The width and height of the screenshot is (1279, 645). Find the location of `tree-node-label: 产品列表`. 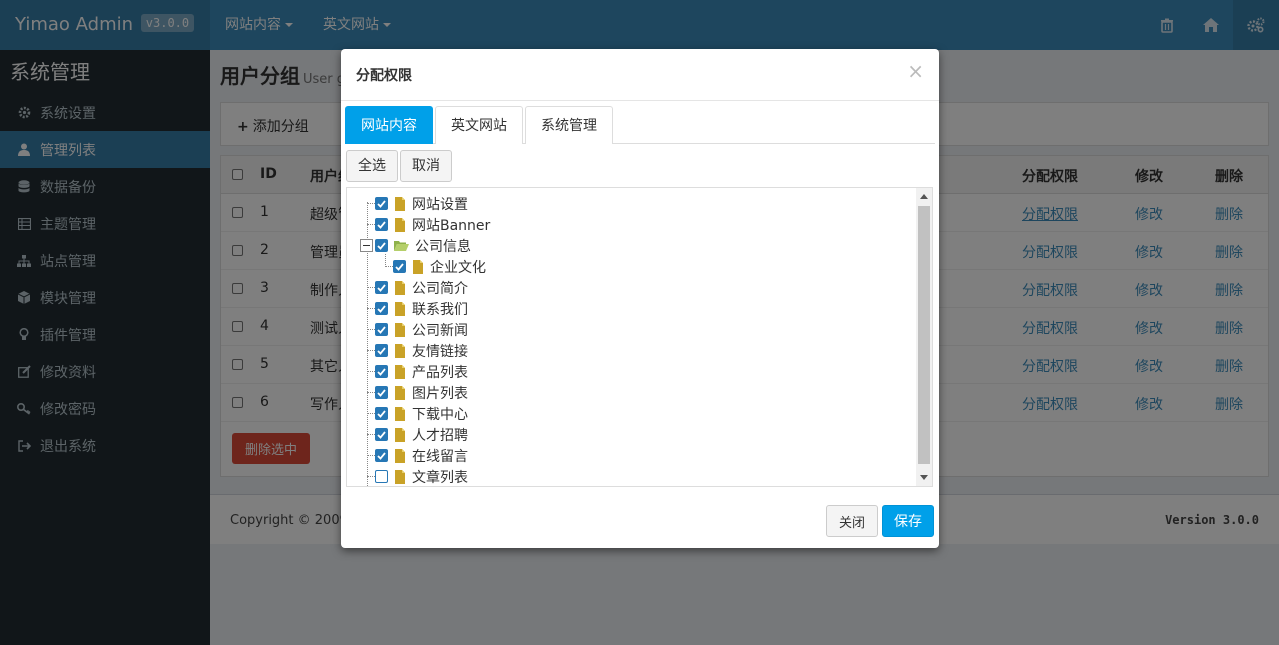

tree-node-label: 产品列表 is located at coordinates (440, 372).